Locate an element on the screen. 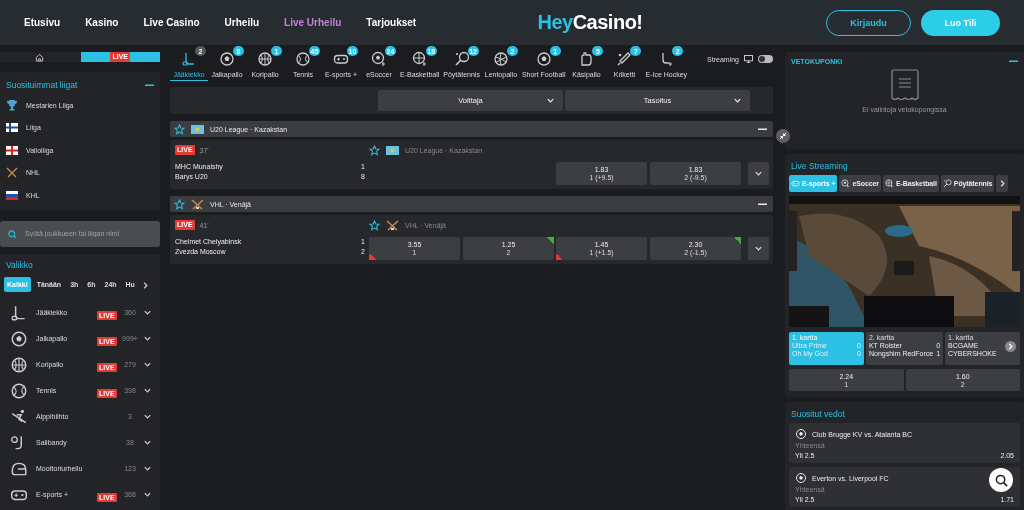 The width and height of the screenshot is (1024, 510). card-title: Live Streaming is located at coordinates (819, 166).